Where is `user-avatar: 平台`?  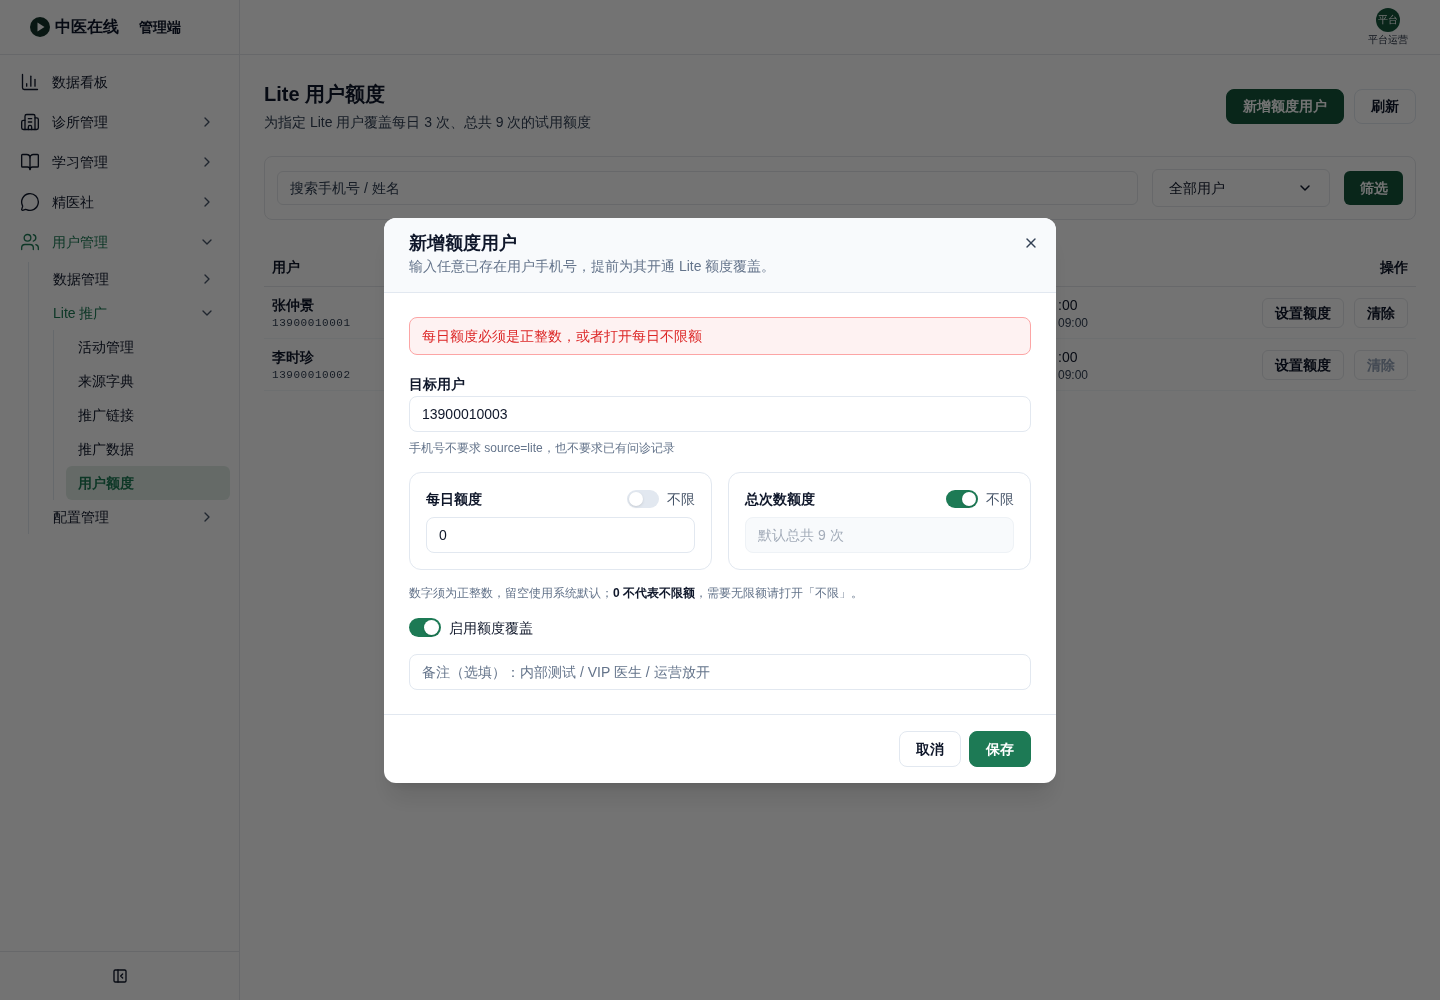 user-avatar: 平台 is located at coordinates (1388, 20).